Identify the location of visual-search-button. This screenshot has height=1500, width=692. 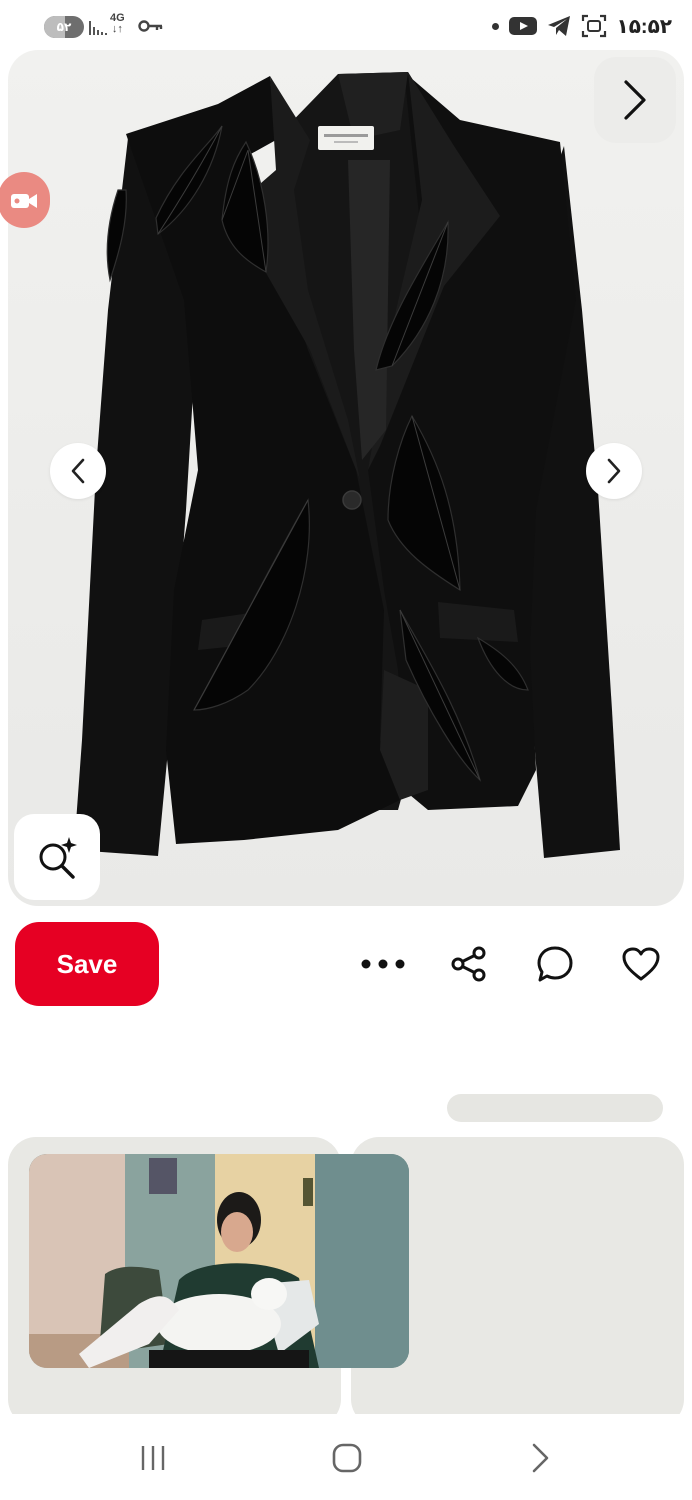
(57, 857).